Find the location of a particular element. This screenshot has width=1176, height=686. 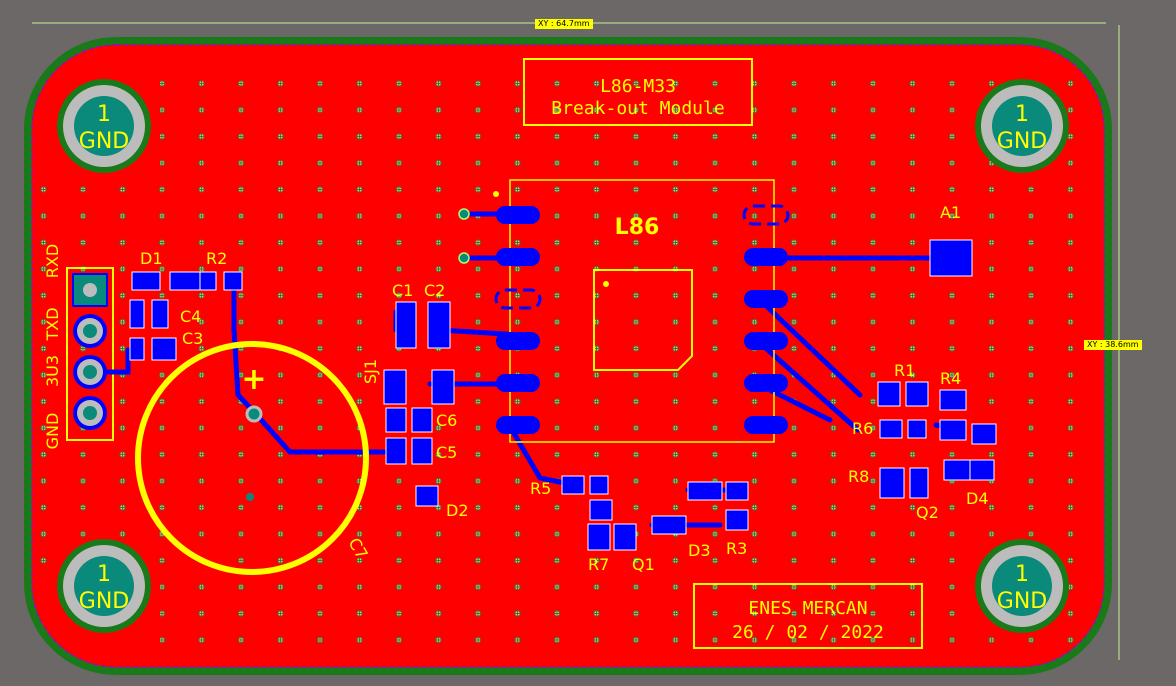

designator-r4: R4 is located at coordinates (950, 378).